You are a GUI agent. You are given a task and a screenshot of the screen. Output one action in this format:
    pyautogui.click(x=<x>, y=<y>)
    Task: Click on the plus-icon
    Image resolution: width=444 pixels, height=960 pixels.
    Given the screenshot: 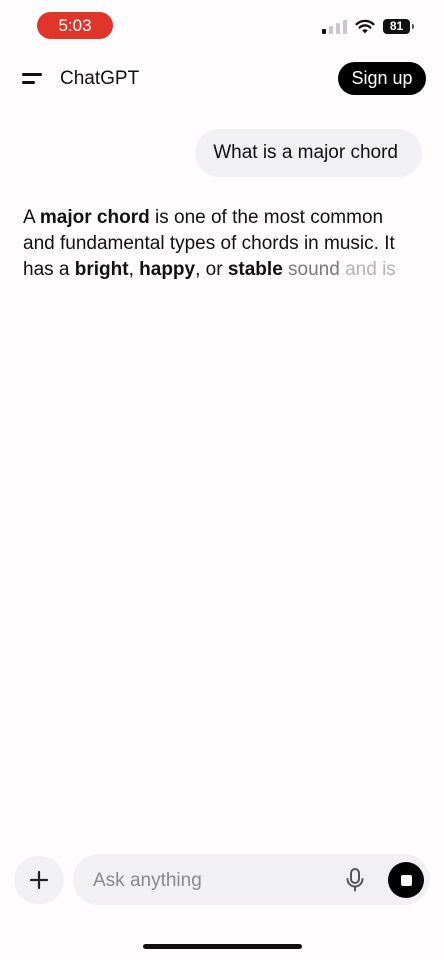 What is the action you would take?
    pyautogui.click(x=39, y=880)
    